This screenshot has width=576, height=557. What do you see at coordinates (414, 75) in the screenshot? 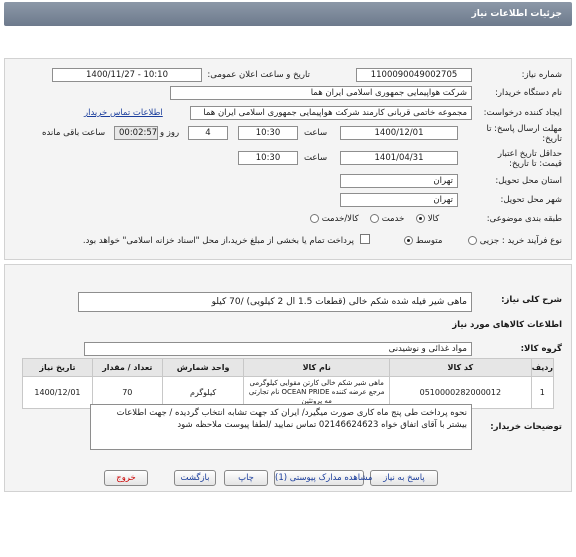
I see `need-number-field: 1100090049002705` at bounding box center [414, 75].